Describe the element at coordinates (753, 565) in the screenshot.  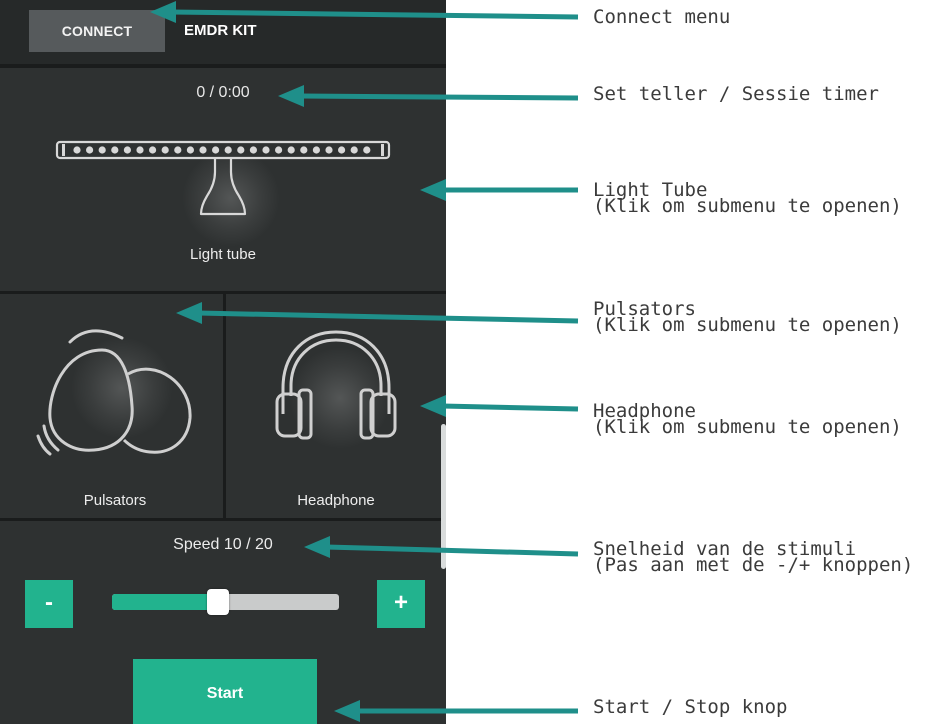
I see `annotation-speed-line2: (Pas aan met de -/+ knoppen)` at that location.